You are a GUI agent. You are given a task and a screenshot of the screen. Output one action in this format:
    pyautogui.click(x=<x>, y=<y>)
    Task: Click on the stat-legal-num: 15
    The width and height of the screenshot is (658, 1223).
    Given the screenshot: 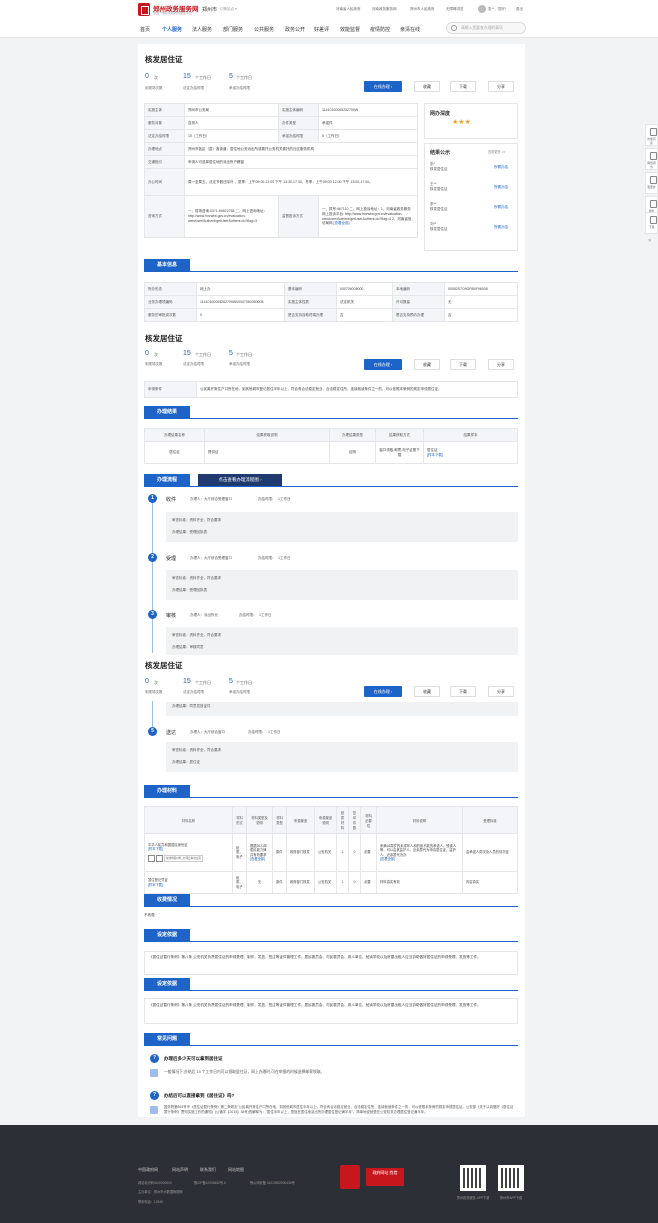 What is the action you would take?
    pyautogui.click(x=187, y=76)
    